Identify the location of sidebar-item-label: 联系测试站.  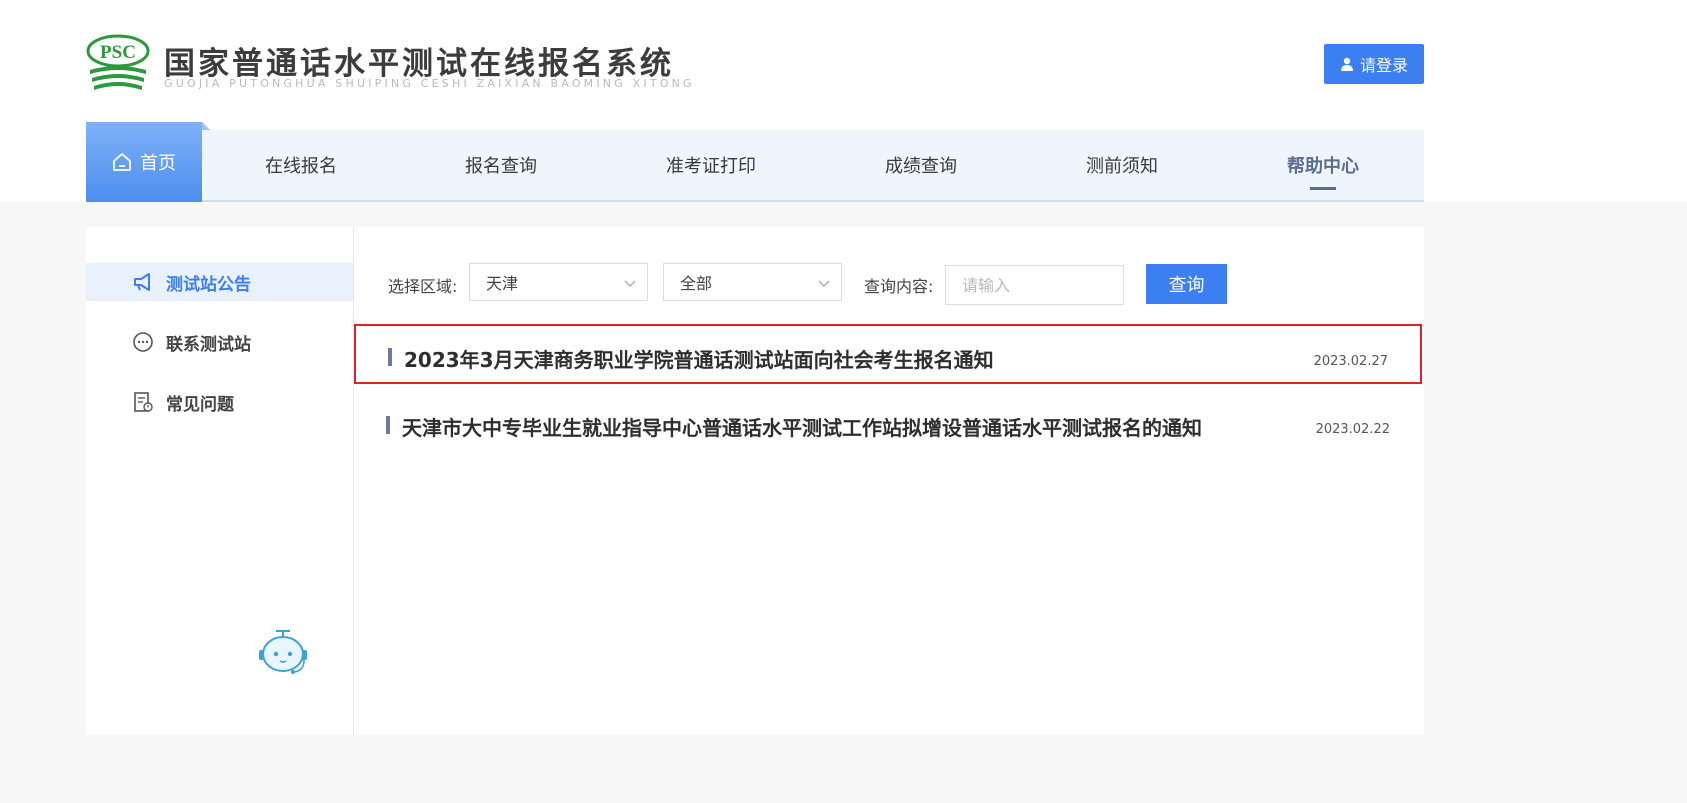
(208, 344).